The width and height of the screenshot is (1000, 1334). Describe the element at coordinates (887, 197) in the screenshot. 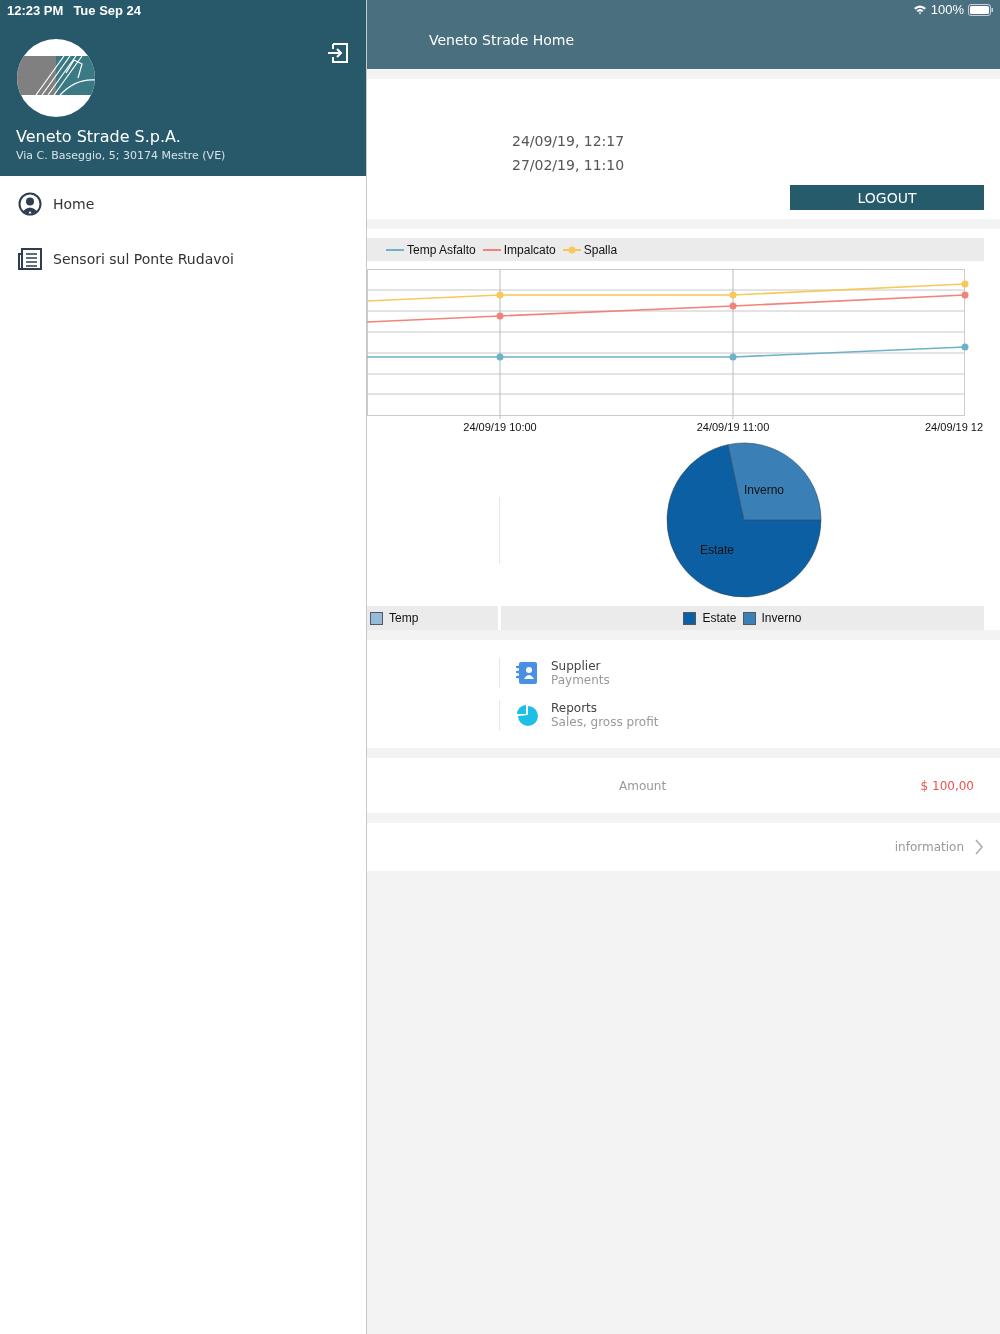

I see `logout-button: LOGOUT` at that location.